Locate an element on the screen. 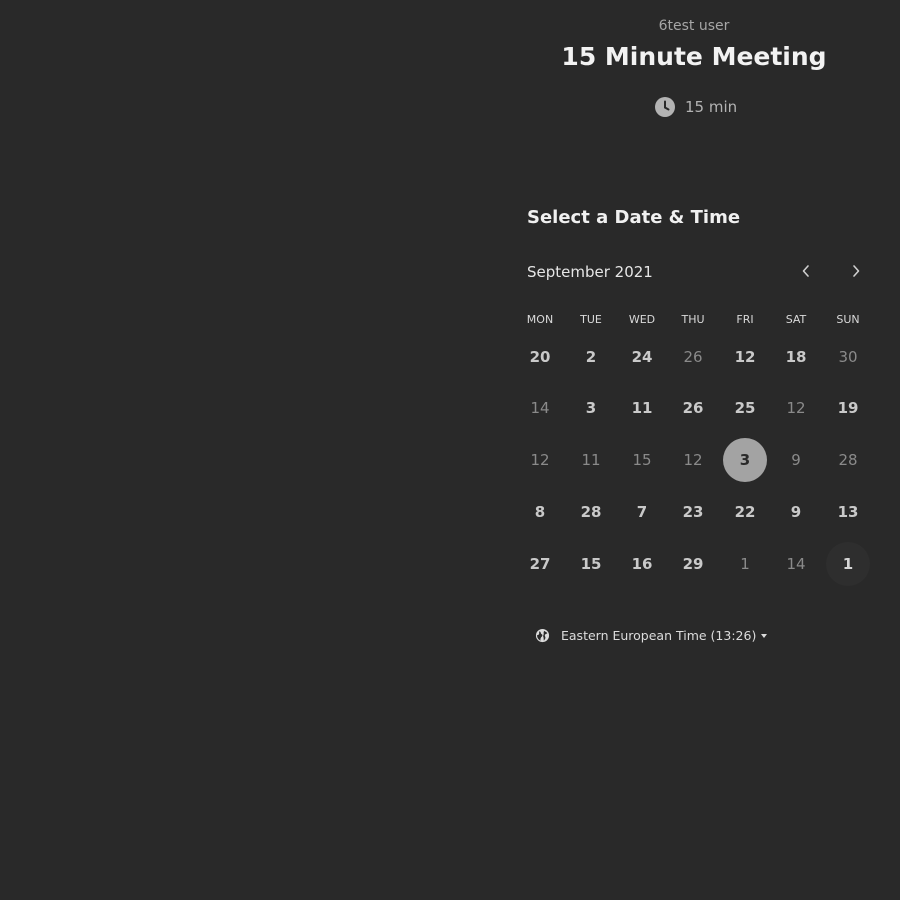 This screenshot has width=900, height=900. weekday-label: THU is located at coordinates (693, 319).